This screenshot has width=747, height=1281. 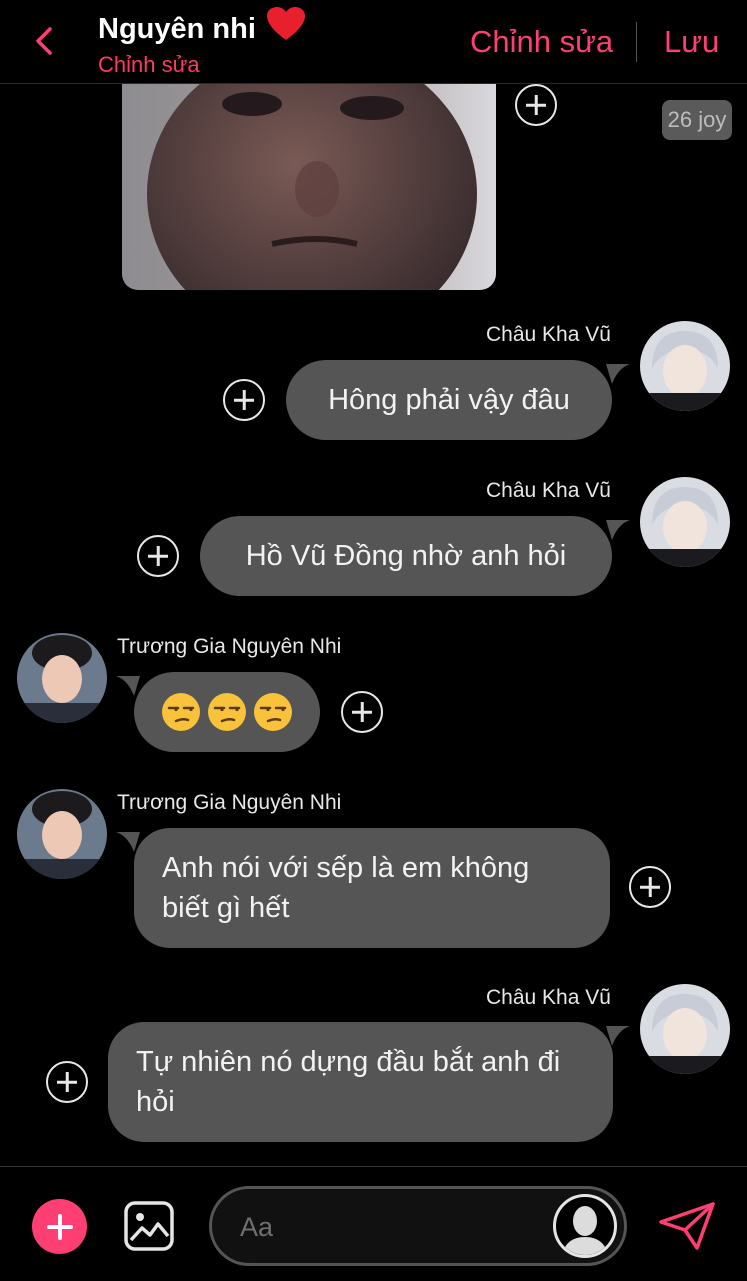 I want to click on message-text: Hông phải vậy đâu, so click(x=449, y=400).